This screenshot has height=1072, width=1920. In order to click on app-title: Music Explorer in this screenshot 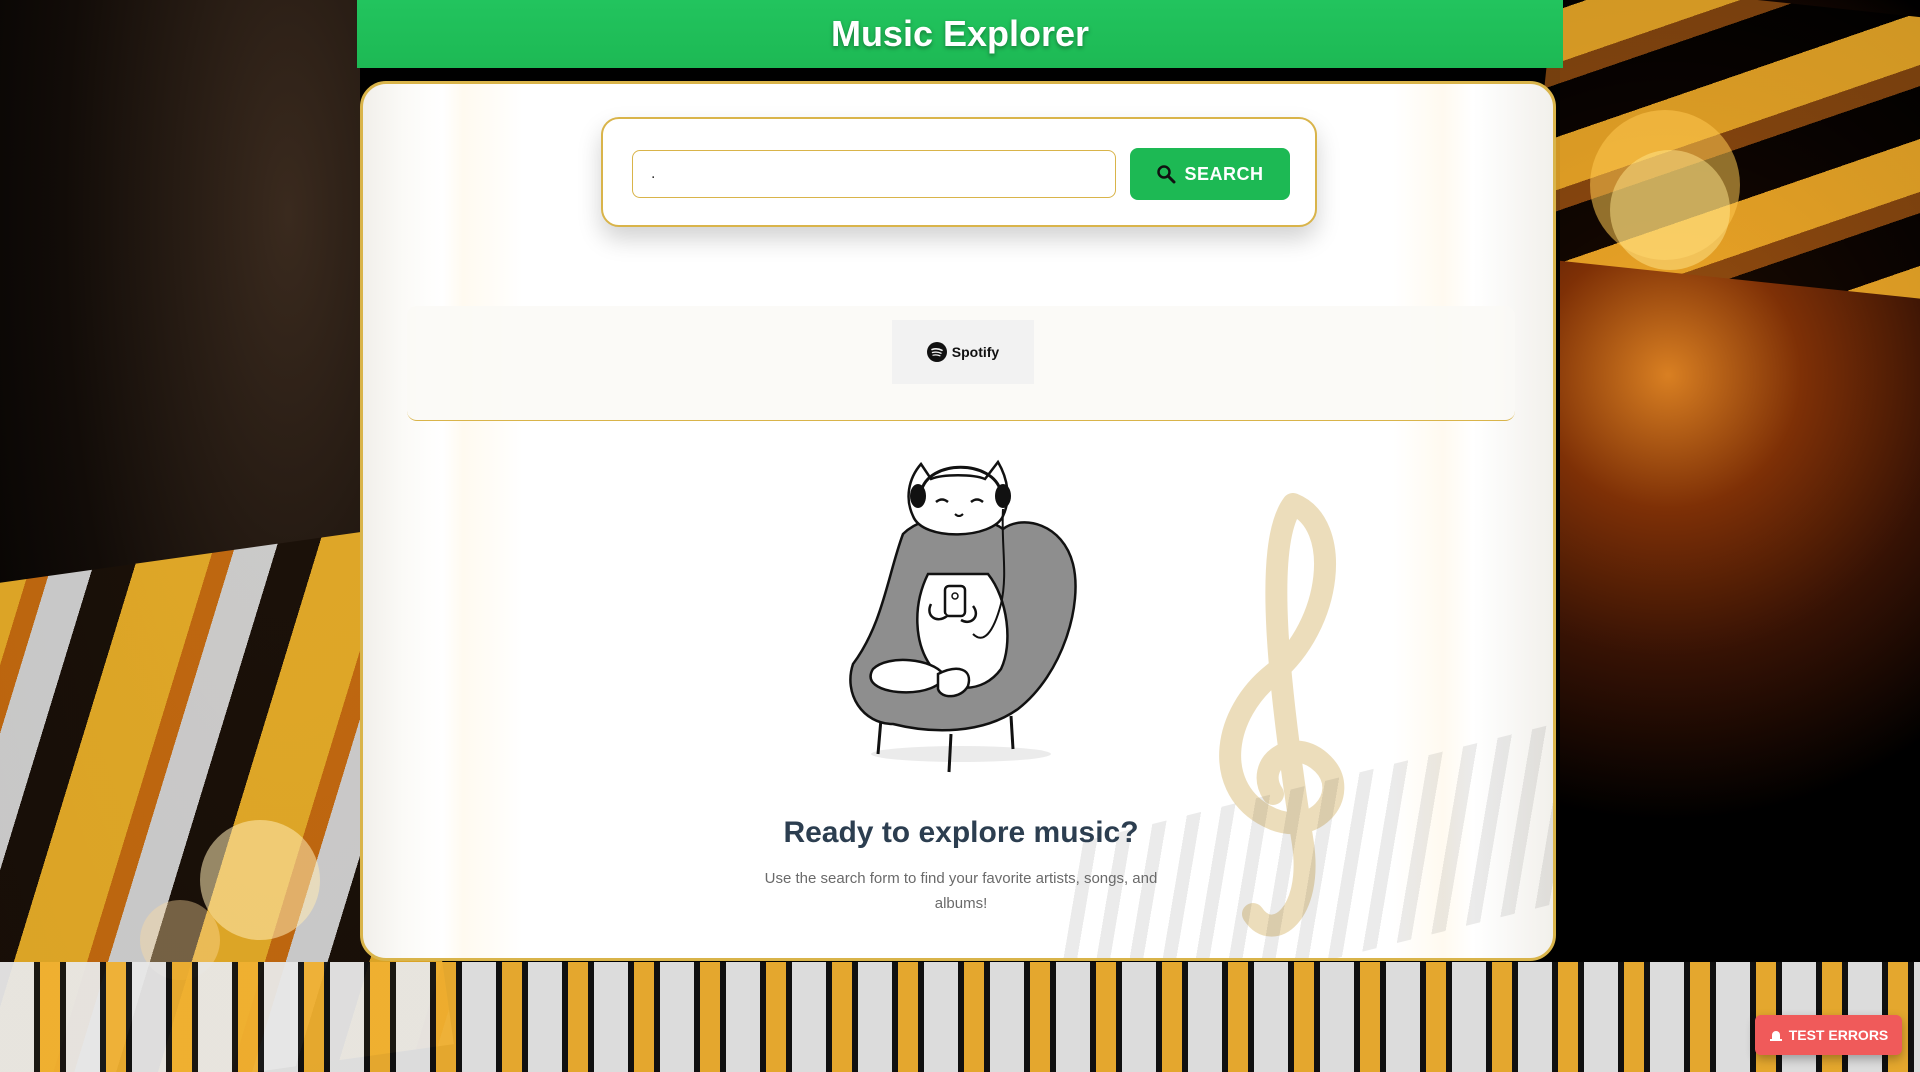, I will do `click(960, 33)`.